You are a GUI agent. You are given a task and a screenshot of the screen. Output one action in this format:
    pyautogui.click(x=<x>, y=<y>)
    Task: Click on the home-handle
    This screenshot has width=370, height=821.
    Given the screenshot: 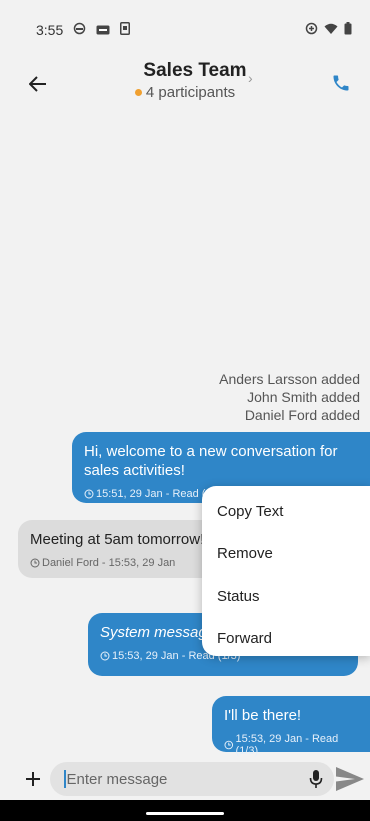 What is the action you would take?
    pyautogui.click(x=185, y=813)
    